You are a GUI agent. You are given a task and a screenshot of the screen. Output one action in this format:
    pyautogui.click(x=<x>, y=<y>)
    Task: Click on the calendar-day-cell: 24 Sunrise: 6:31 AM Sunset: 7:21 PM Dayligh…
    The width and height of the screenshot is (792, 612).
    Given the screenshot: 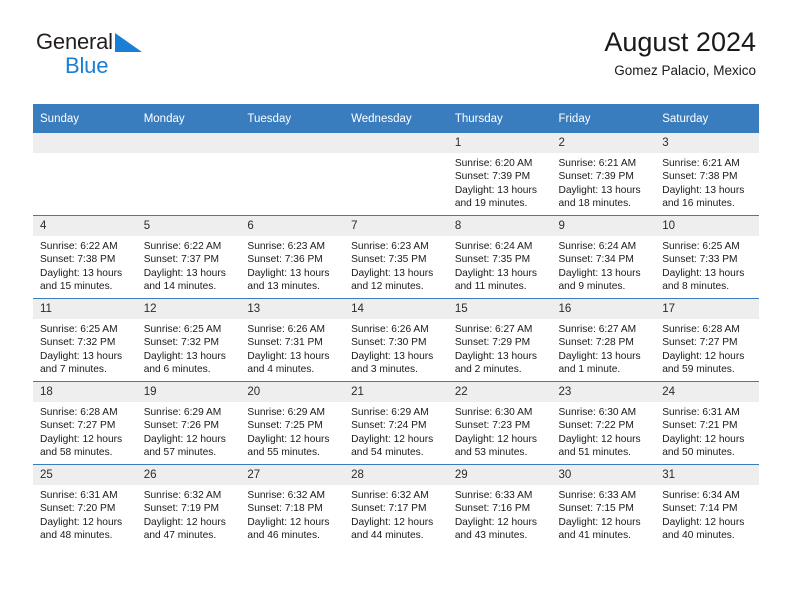 What is the action you would take?
    pyautogui.click(x=707, y=423)
    